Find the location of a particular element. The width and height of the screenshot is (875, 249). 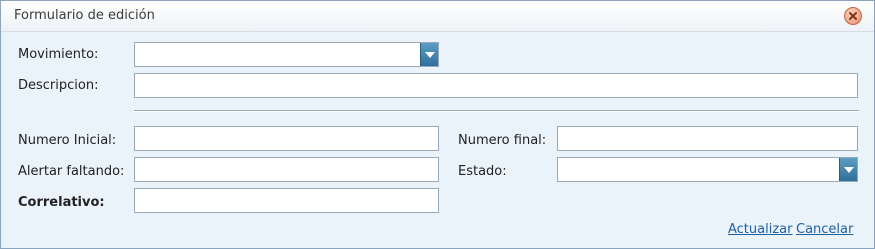

estado-label: Estado: is located at coordinates (482, 171).